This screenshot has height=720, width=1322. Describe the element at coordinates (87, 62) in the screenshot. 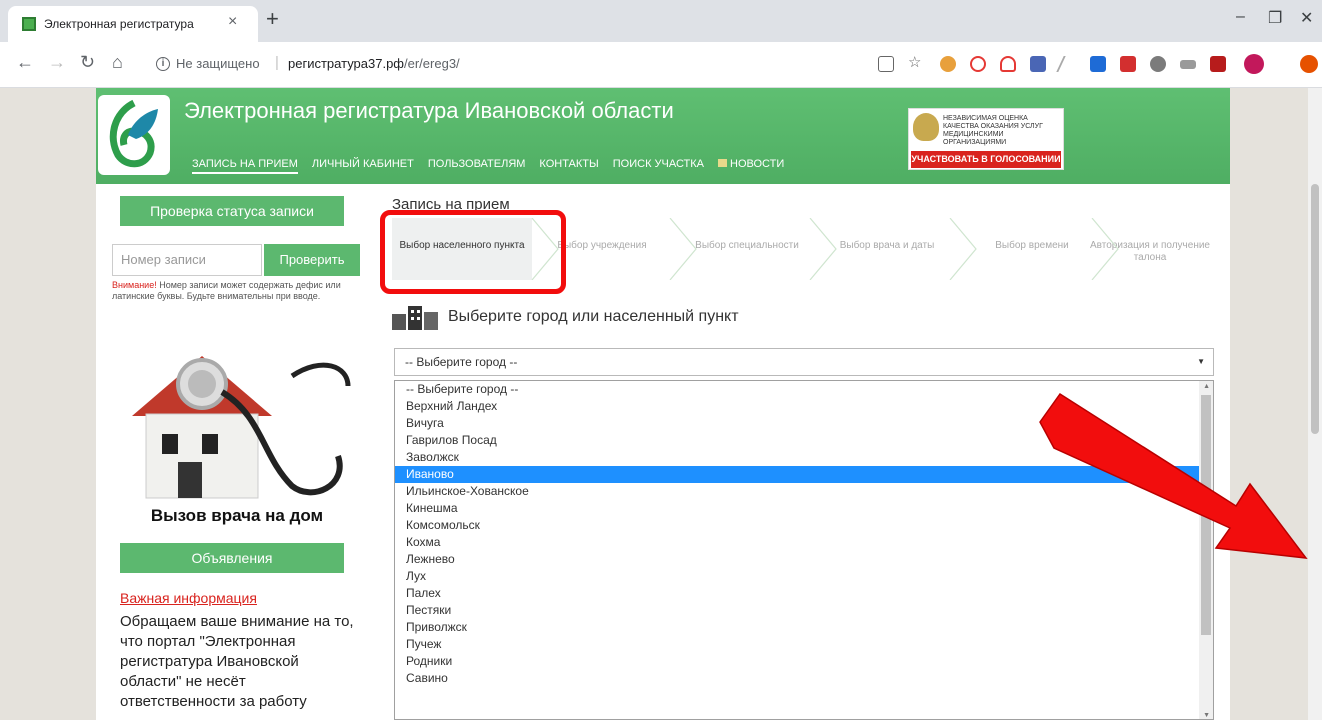

I see `reload-button: ↻` at that location.